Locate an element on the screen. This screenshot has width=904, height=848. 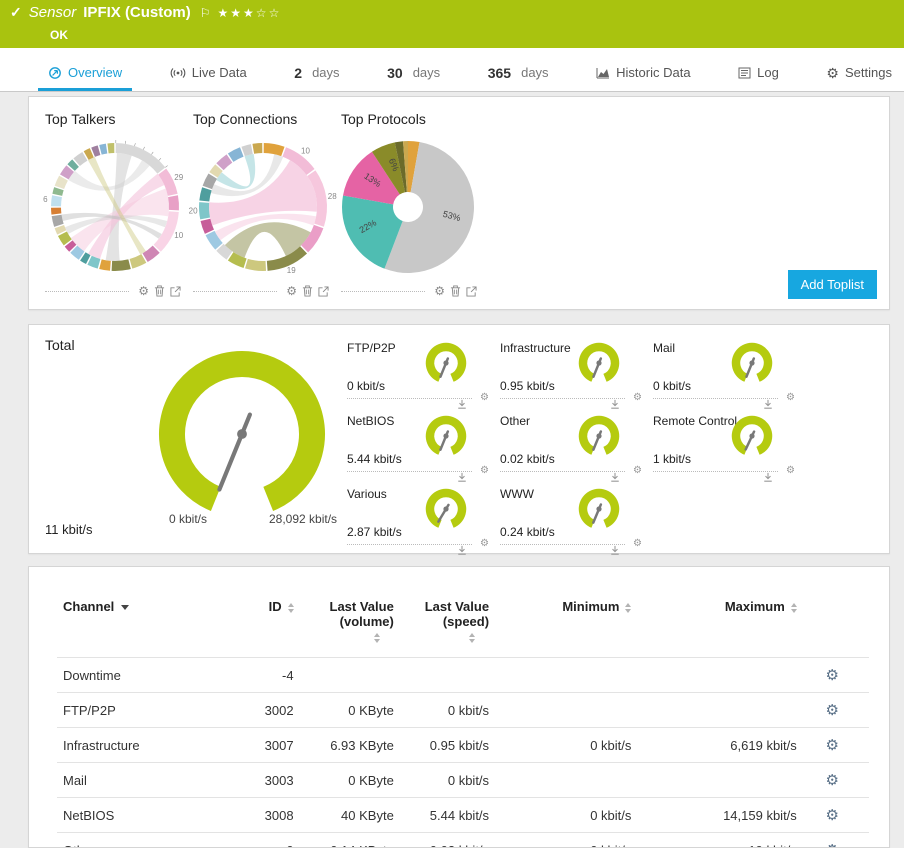
tab-settings: ⚙ Settings is located at coordinates (859, 74).